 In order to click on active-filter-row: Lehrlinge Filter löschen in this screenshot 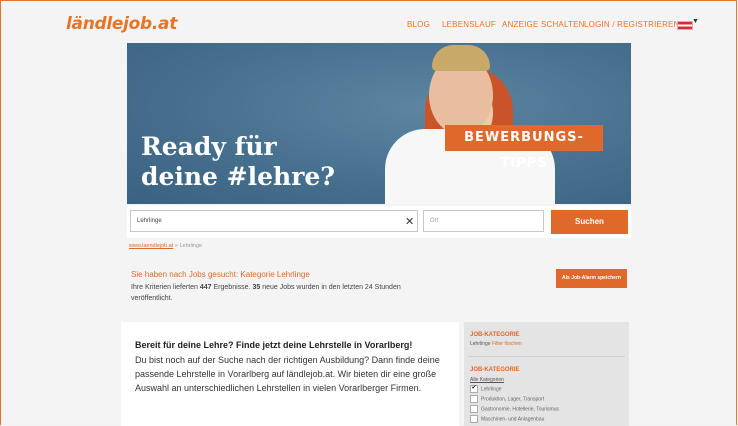, I will do `click(496, 344)`.